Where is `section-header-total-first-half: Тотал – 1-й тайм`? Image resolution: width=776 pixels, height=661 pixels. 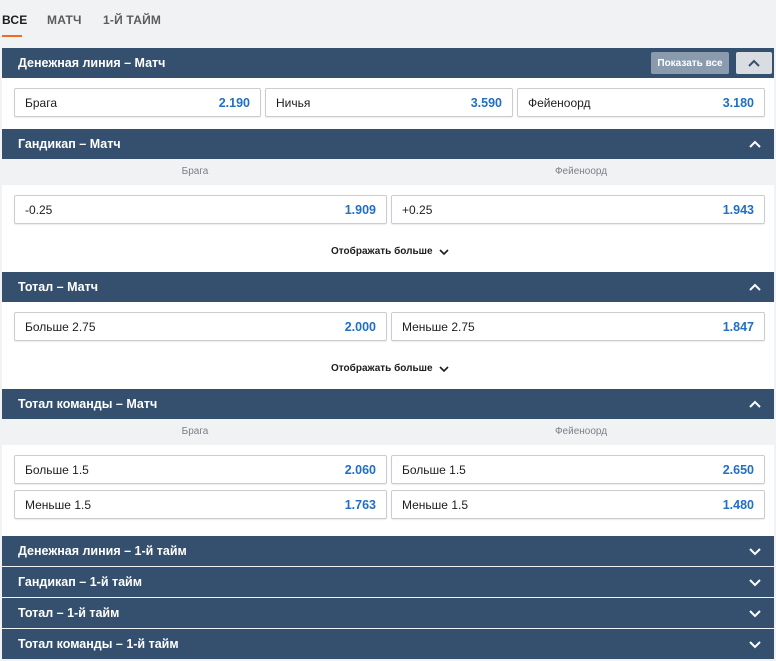
section-header-total-first-half: Тотал – 1-й тайм is located at coordinates (388, 613).